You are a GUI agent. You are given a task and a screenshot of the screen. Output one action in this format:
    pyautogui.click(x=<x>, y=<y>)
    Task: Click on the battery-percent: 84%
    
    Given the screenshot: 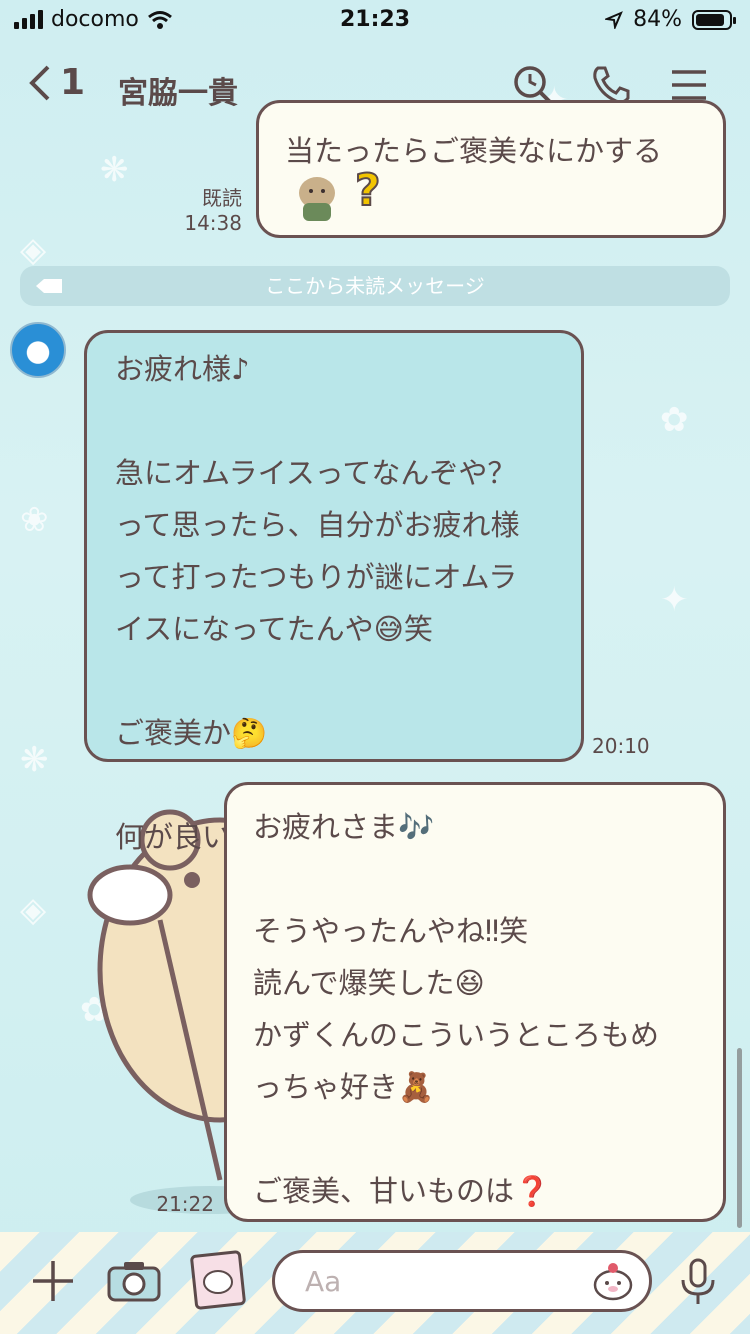 What is the action you would take?
    pyautogui.click(x=657, y=19)
    